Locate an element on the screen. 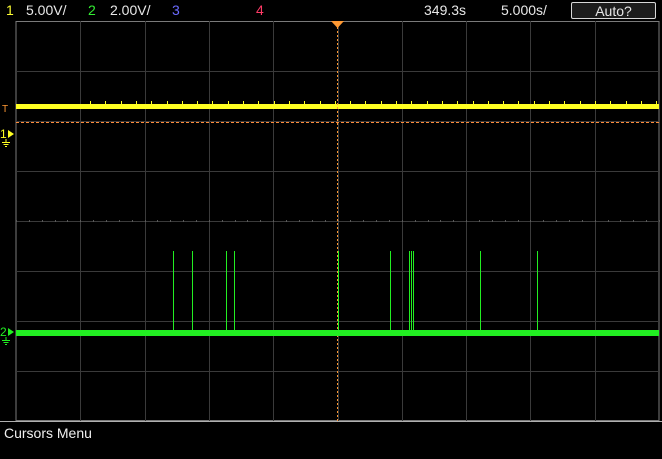 The image size is (662, 459). channel-1-ground-label: 1 is located at coordinates (3, 134).